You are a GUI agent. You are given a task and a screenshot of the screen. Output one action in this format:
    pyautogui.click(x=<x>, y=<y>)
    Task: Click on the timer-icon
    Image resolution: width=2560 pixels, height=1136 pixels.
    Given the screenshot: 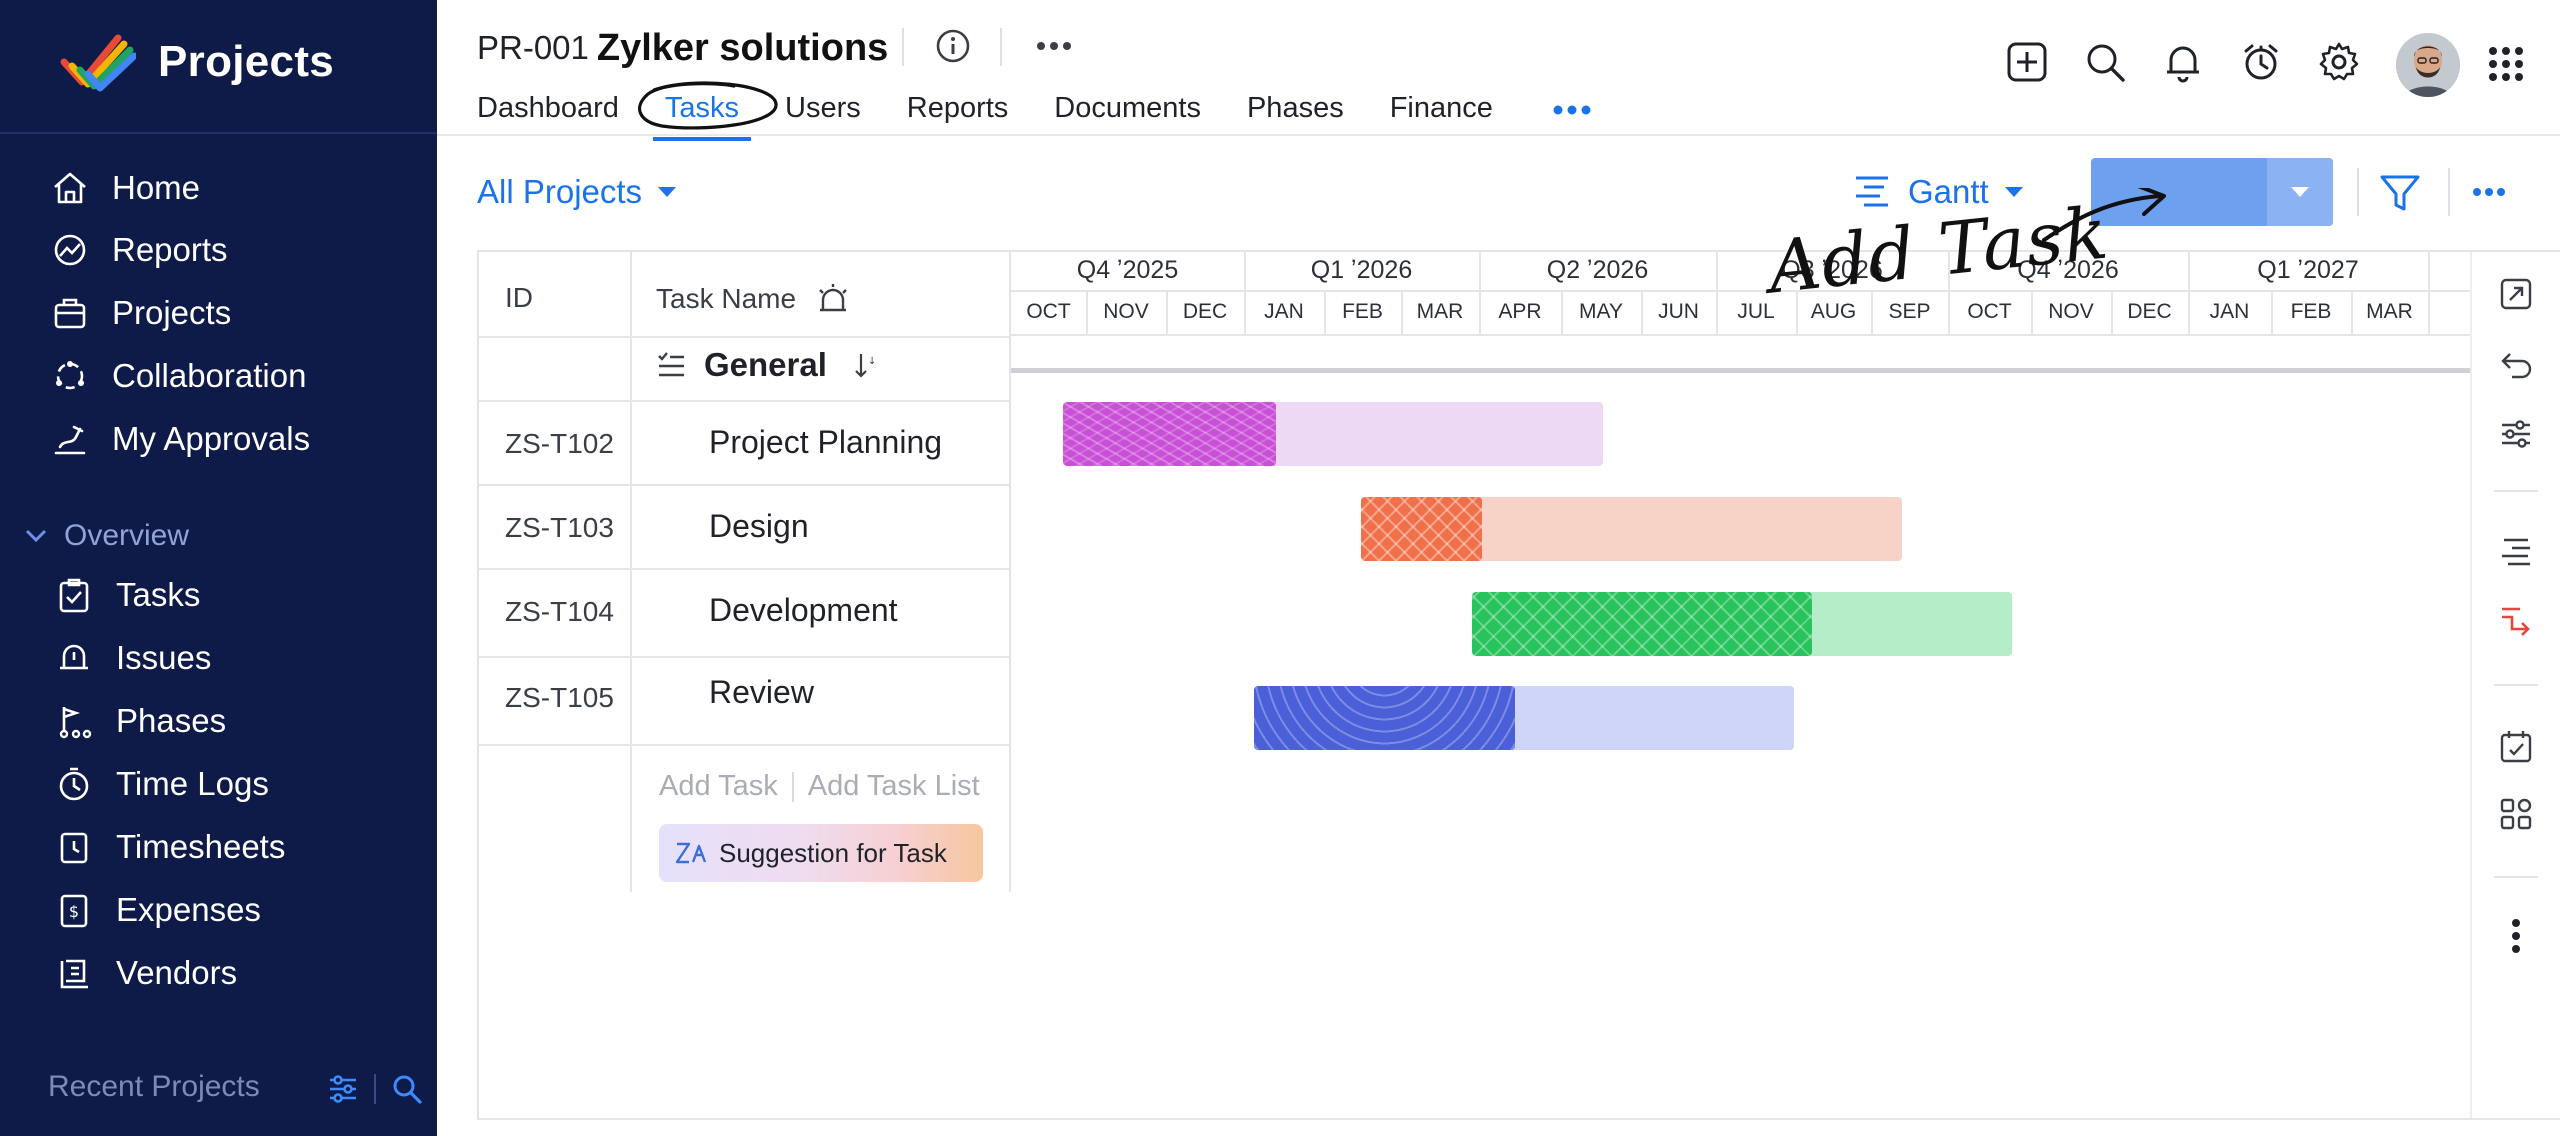 What is the action you would take?
    pyautogui.click(x=2261, y=62)
    